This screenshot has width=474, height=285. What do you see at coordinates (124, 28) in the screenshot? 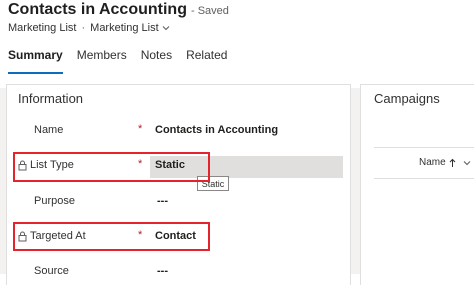
I see `form-selector-label: Marketing List` at bounding box center [124, 28].